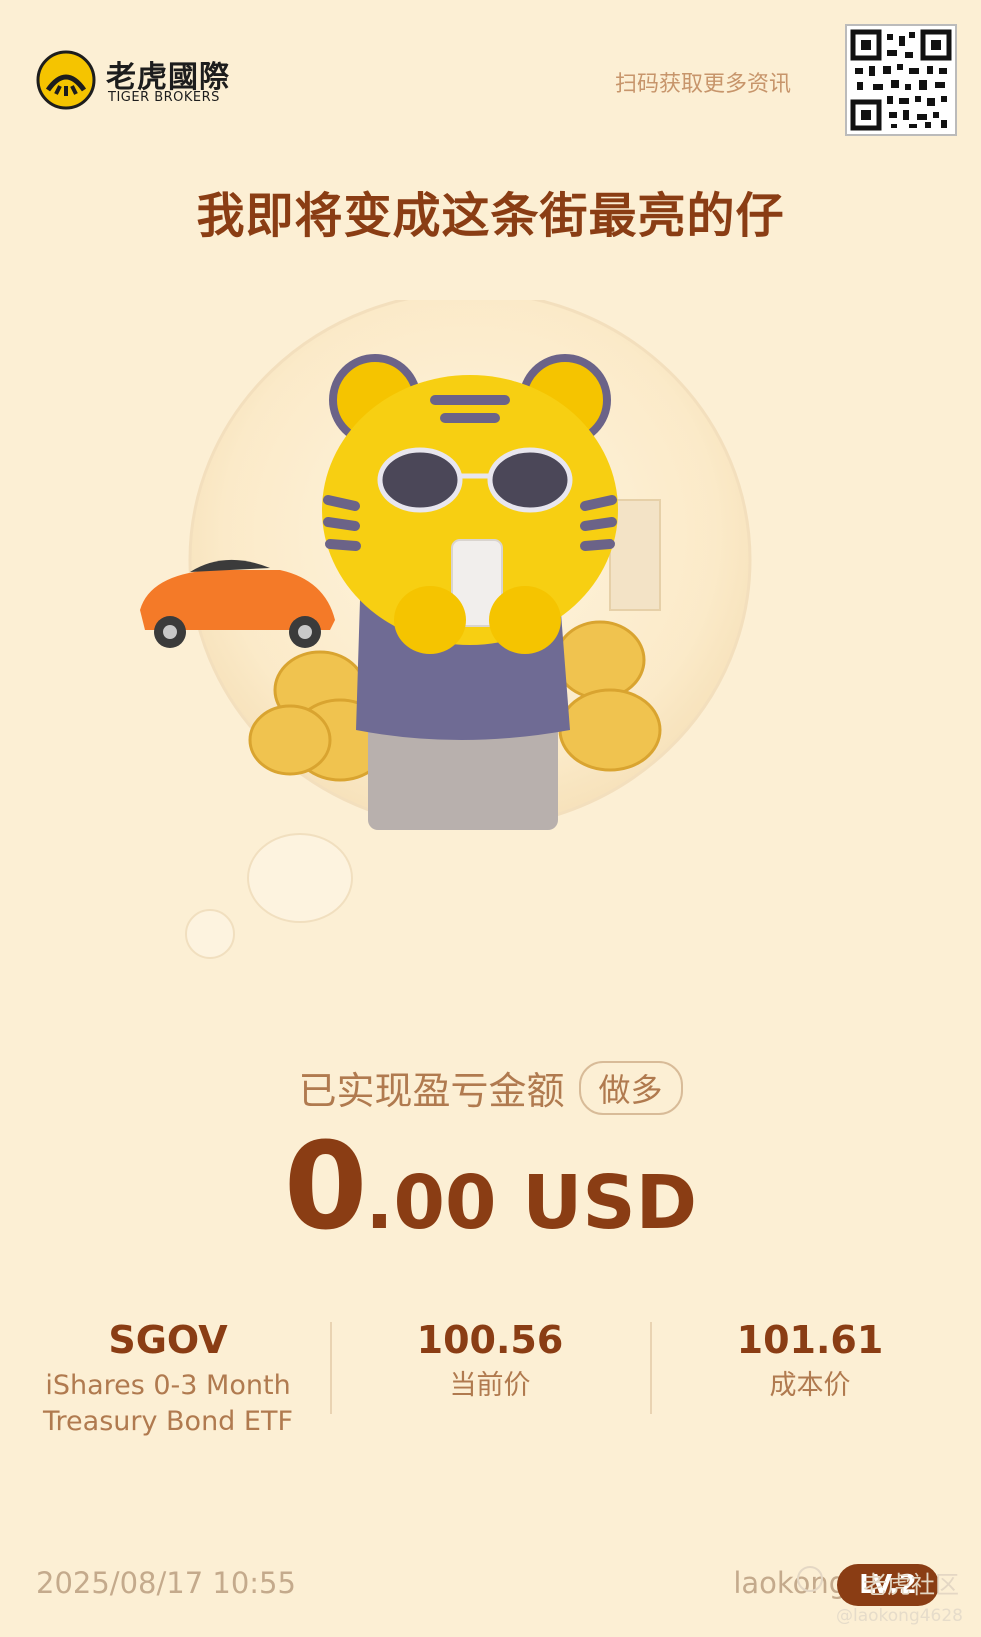  I want to click on share-date: 2025/08/17 10:55, so click(166, 1583).